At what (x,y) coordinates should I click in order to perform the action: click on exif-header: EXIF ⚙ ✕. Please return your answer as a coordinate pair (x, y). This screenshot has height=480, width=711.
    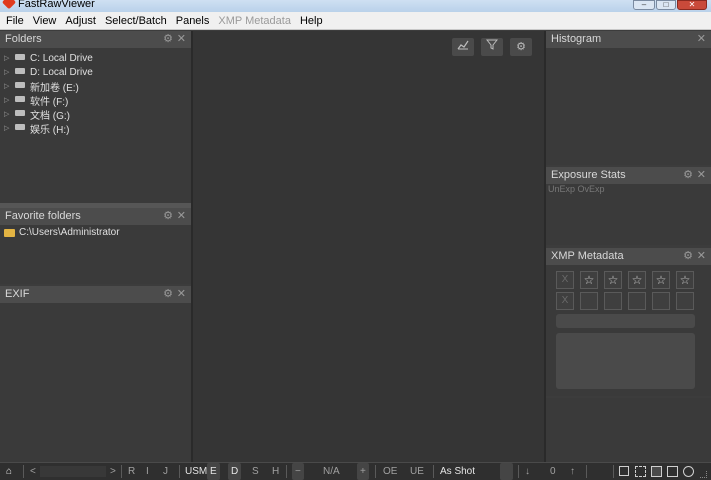
    Looking at the image, I should click on (95, 294).